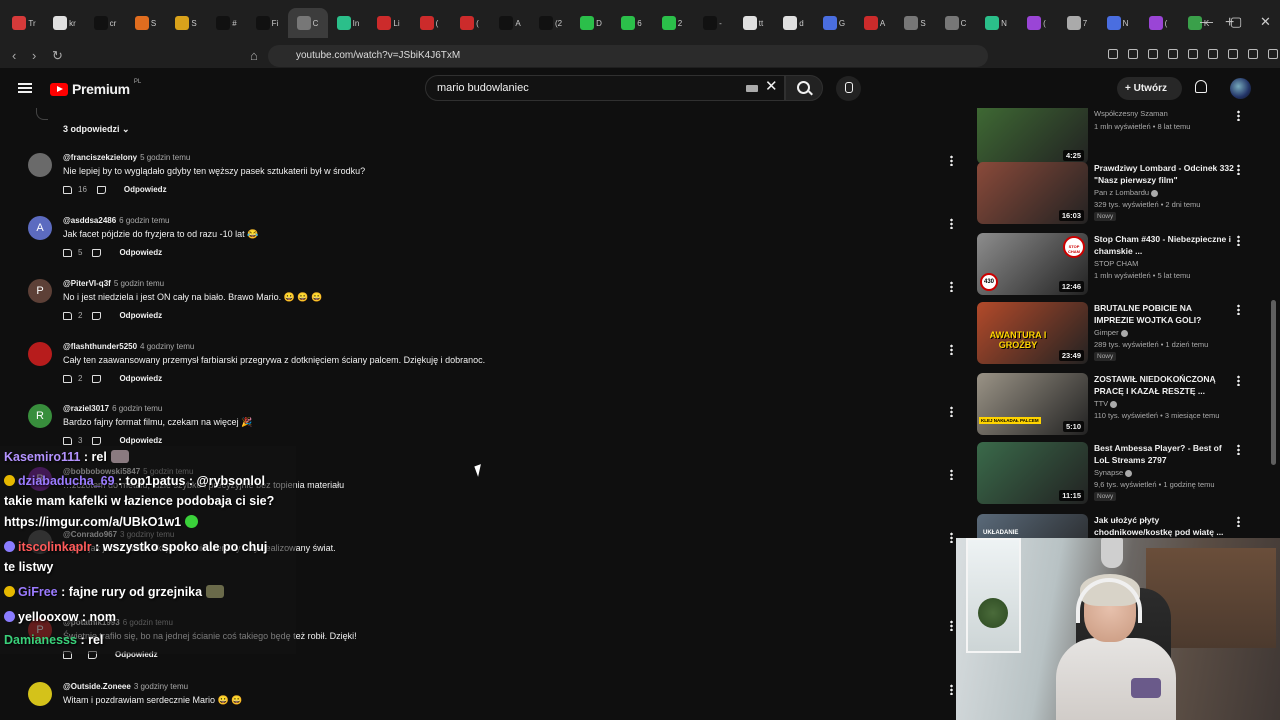 This screenshot has height=720, width=1280. What do you see at coordinates (42, 457) in the screenshot?
I see `chat-username: Kasemiro111` at bounding box center [42, 457].